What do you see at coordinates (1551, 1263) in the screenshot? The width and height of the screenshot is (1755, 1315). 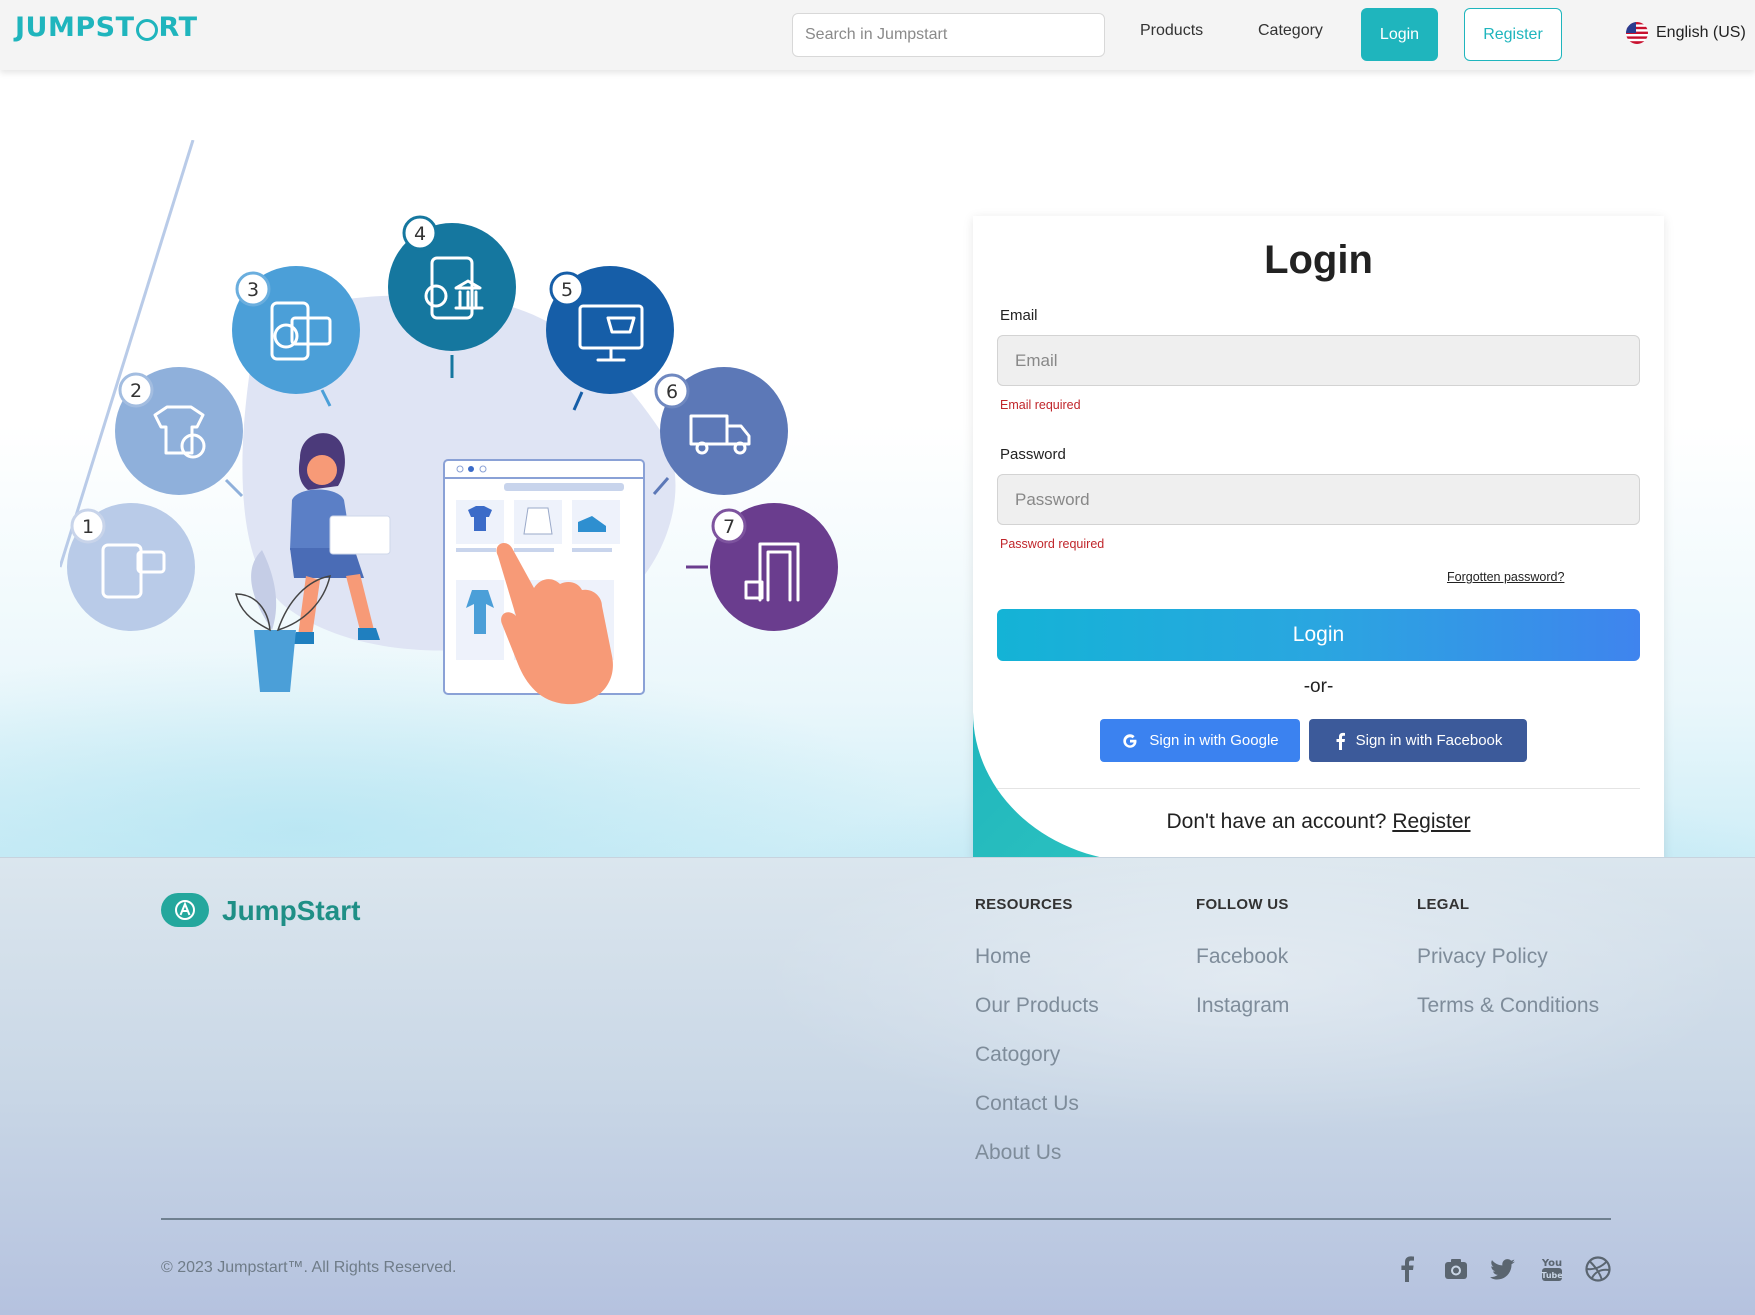 I see `svg-text: You` at bounding box center [1551, 1263].